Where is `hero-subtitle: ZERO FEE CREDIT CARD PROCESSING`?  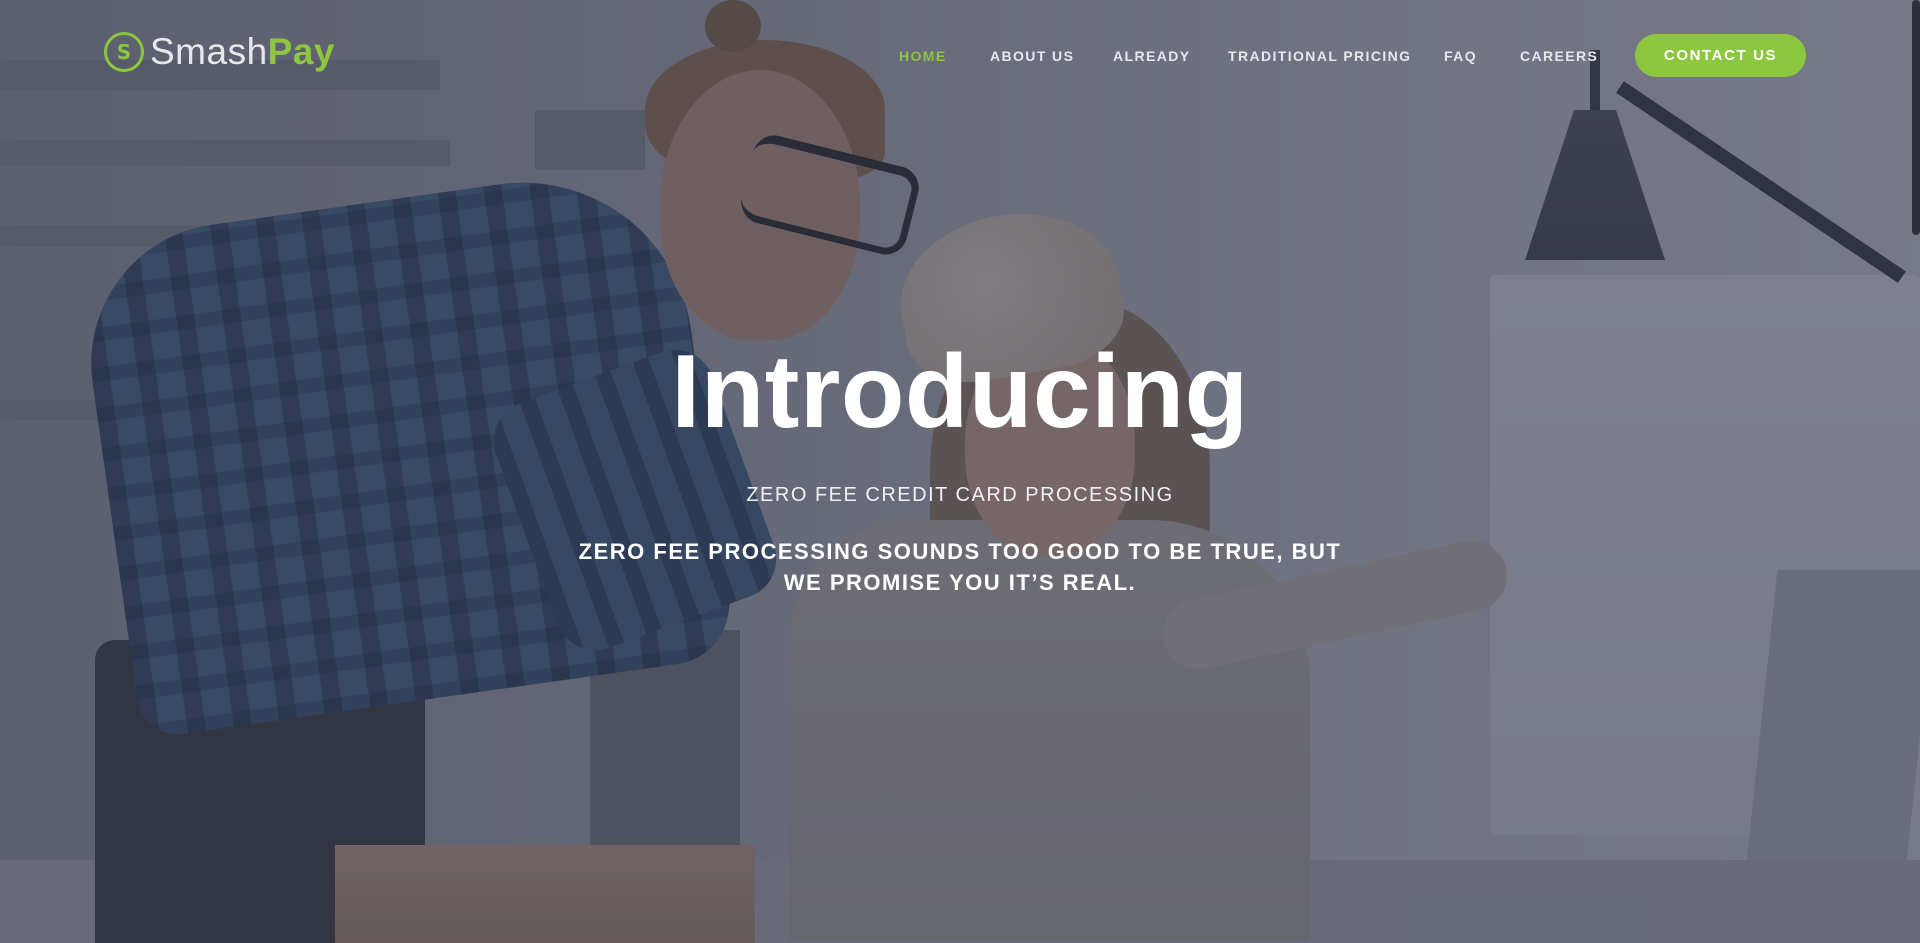
hero-subtitle: ZERO FEE CREDIT CARD PROCESSING is located at coordinates (960, 495).